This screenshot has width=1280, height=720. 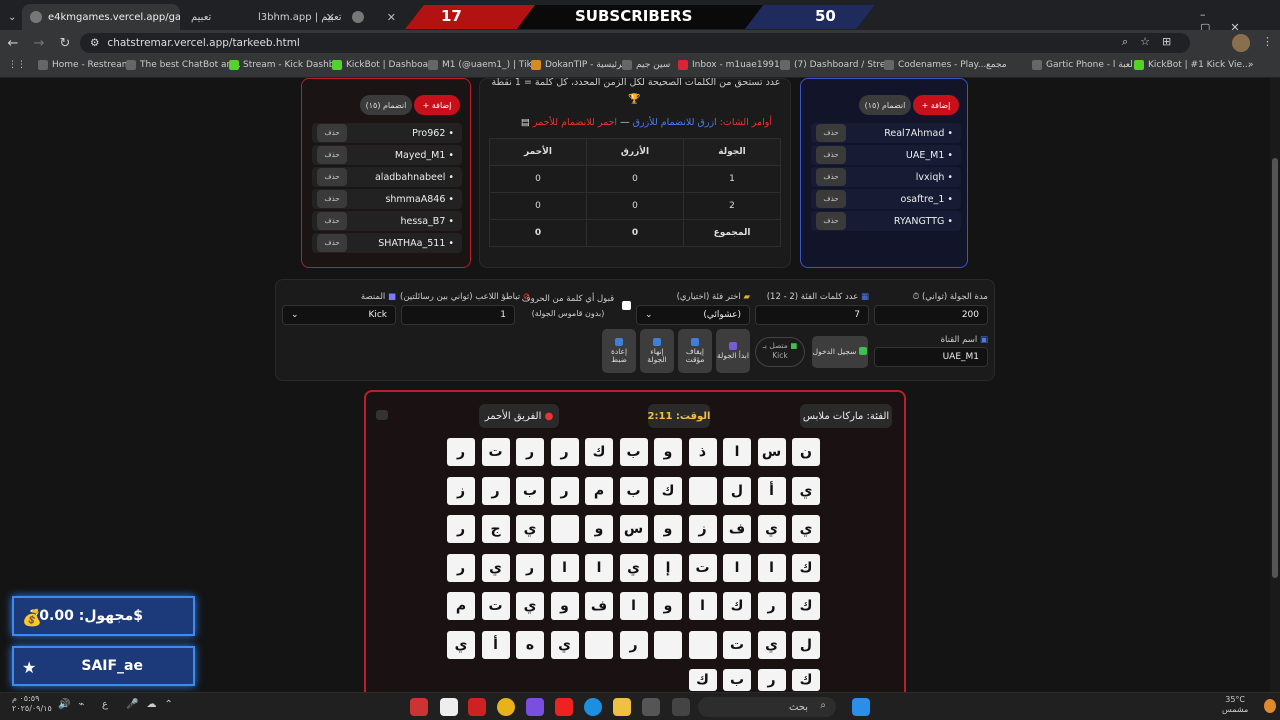 What do you see at coordinates (13, 43) in the screenshot?
I see `back-icon: ←` at bounding box center [13, 43].